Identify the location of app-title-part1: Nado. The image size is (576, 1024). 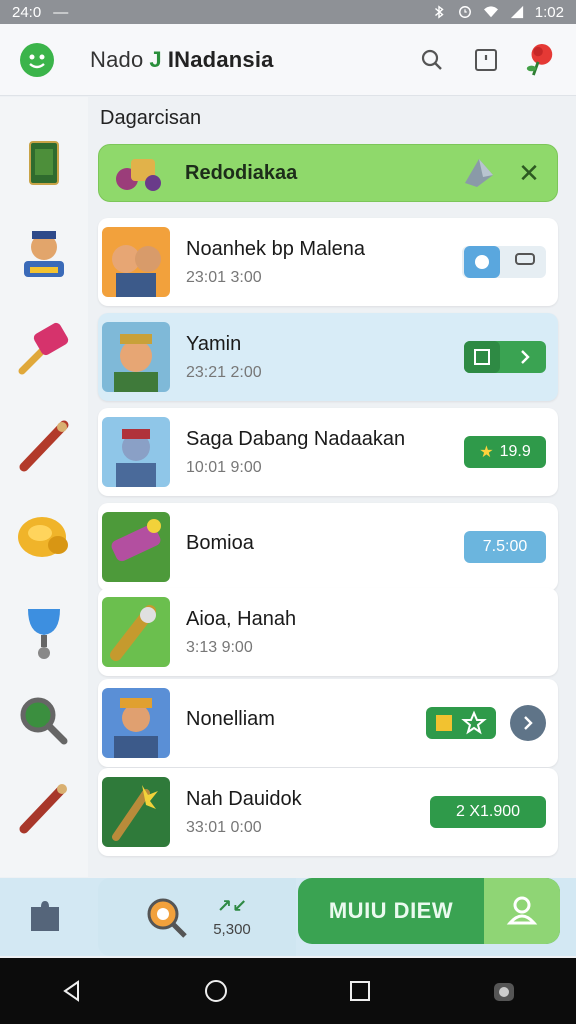
(117, 59).